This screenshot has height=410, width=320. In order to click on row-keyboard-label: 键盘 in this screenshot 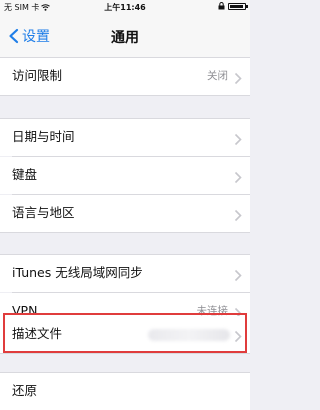, I will do `click(25, 174)`.